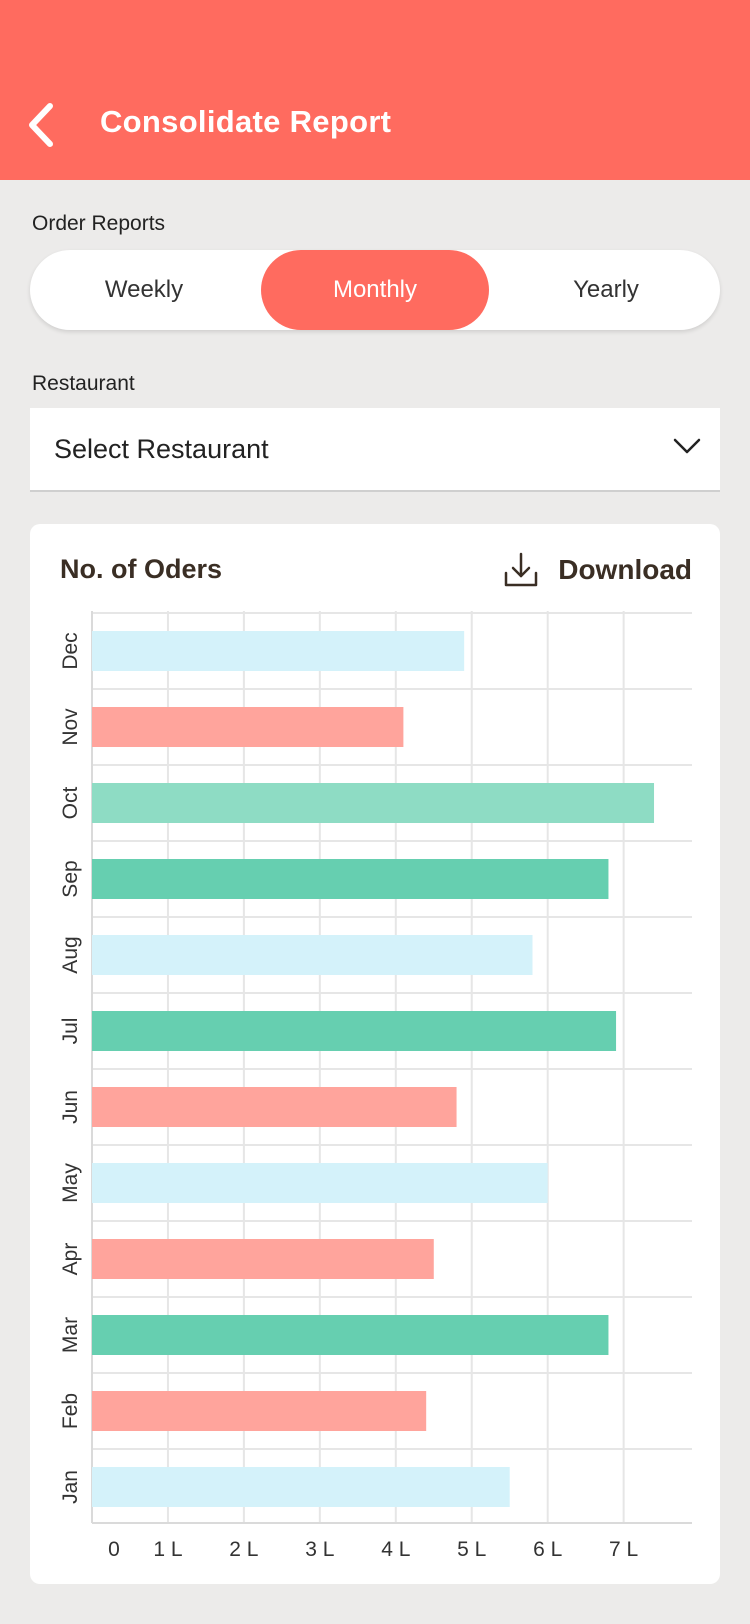 This screenshot has height=1624, width=750. Describe the element at coordinates (259, 1411) in the screenshot. I see `bar-feb` at that location.